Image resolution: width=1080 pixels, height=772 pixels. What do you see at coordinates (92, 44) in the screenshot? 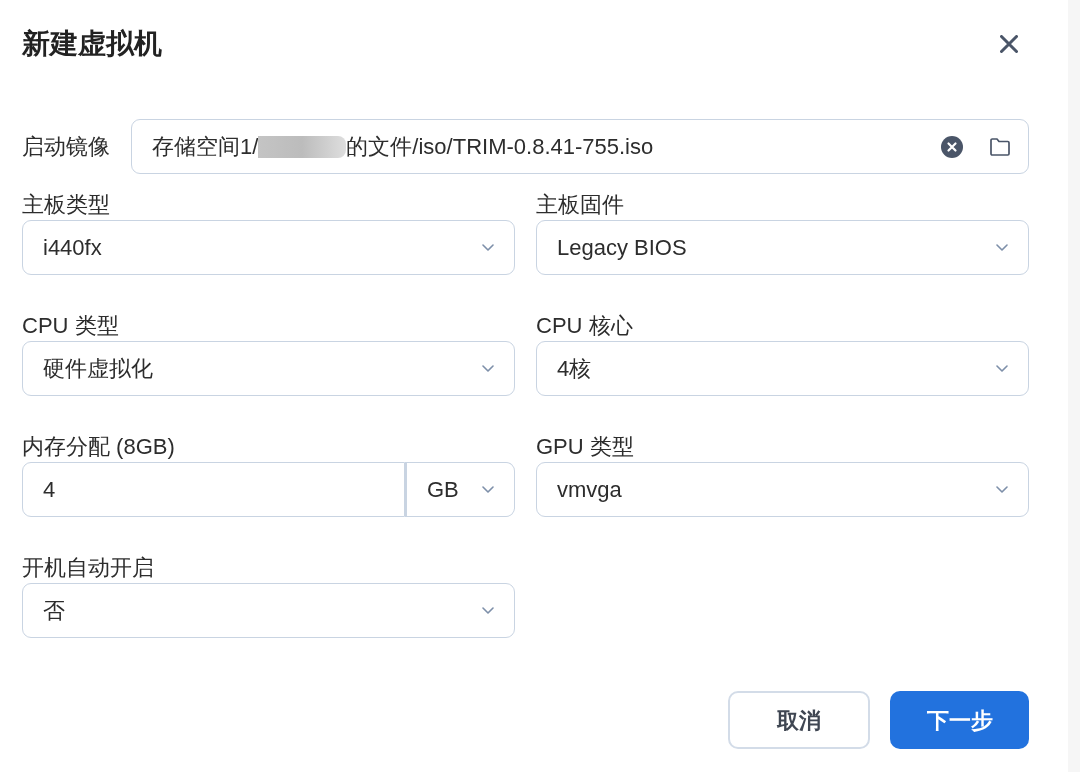
I see `dialog-title: 新建虚拟机` at bounding box center [92, 44].